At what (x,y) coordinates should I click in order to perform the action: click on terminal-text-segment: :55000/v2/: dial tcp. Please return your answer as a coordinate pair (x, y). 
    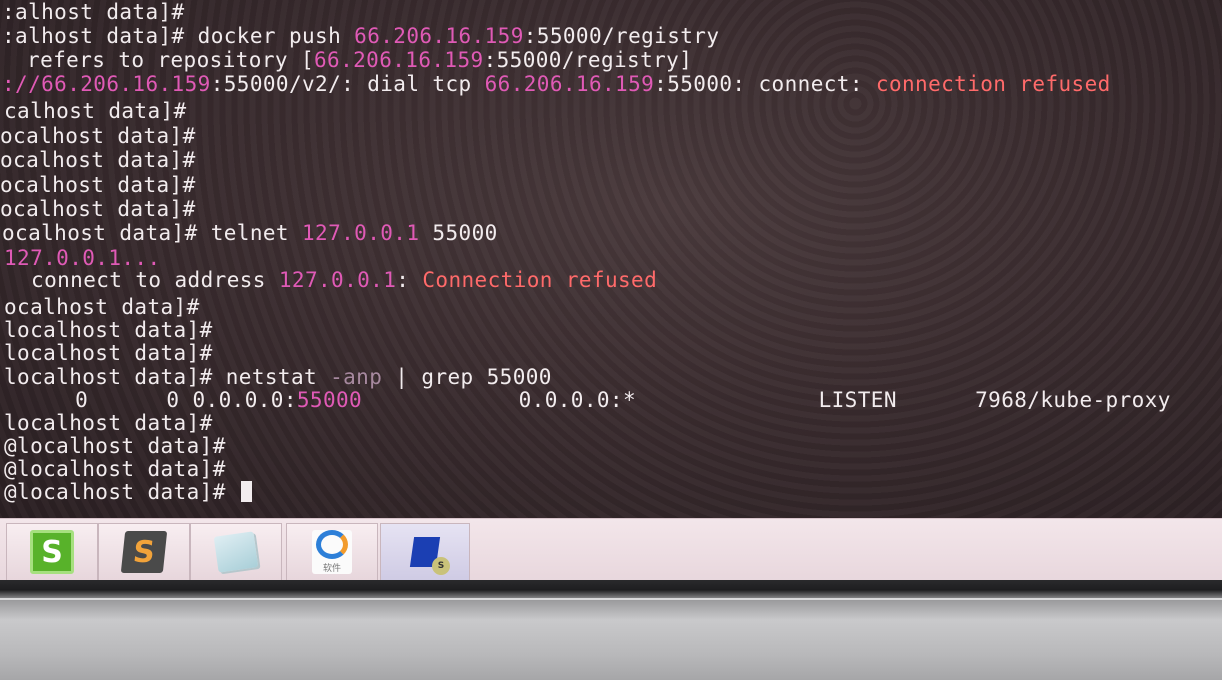
    Looking at the image, I should click on (347, 84).